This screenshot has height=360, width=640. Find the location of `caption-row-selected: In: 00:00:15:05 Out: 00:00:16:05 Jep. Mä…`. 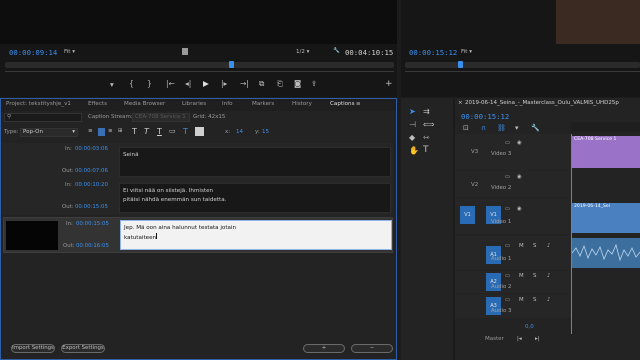

caption-row-selected: In: 00:00:15:05 Out: 00:00:16:05 Jep. Mä… is located at coordinates (198, 235).